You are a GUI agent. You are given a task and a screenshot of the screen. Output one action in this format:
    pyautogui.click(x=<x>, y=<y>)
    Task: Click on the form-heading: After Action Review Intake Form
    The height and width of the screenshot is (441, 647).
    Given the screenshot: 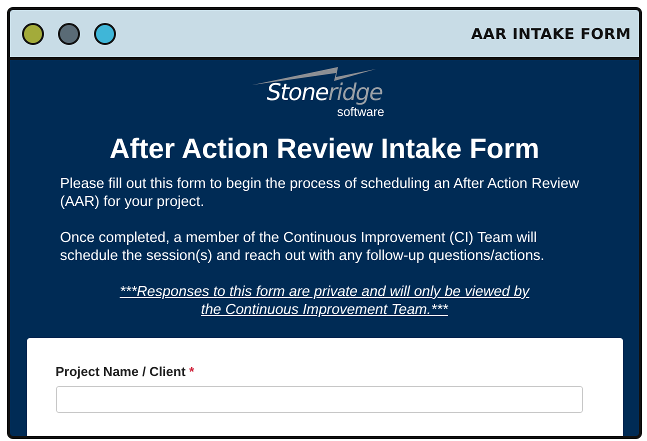 What is the action you would take?
    pyautogui.click(x=325, y=149)
    